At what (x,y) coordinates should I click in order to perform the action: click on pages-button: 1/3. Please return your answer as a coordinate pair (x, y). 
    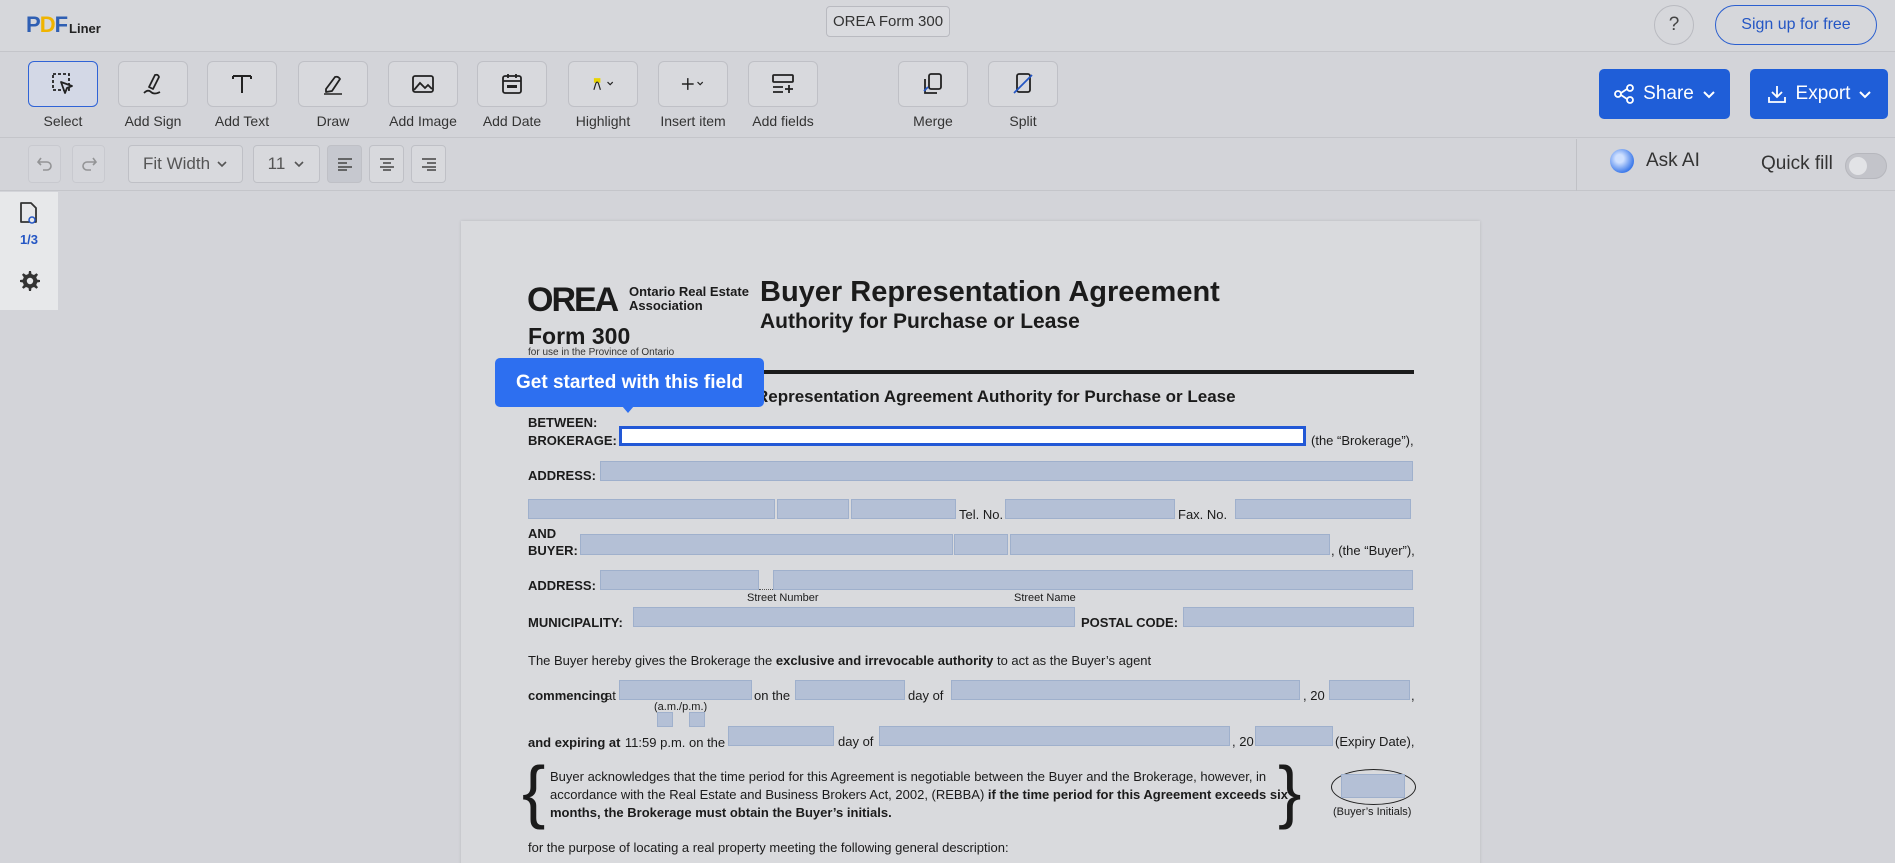
    Looking at the image, I should click on (29, 223).